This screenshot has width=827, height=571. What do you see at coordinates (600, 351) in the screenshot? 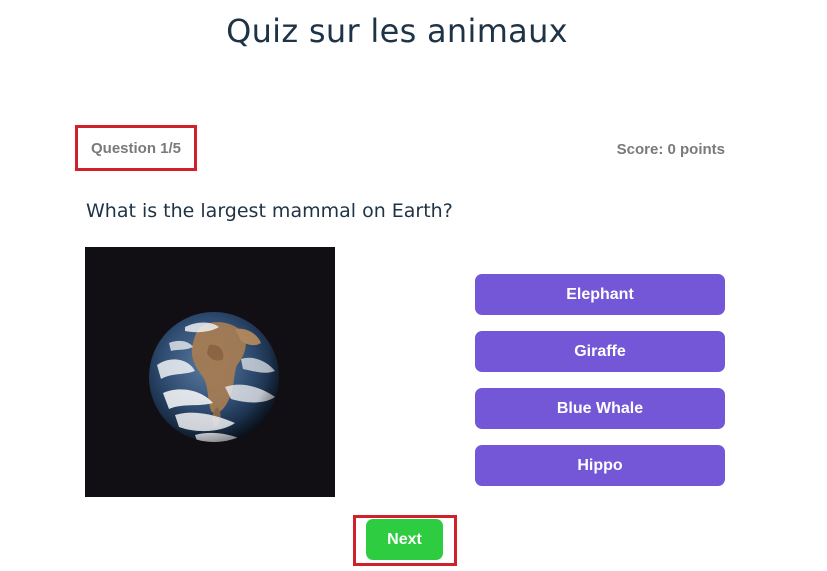
I see `answer-giraffe-button: Giraffe` at bounding box center [600, 351].